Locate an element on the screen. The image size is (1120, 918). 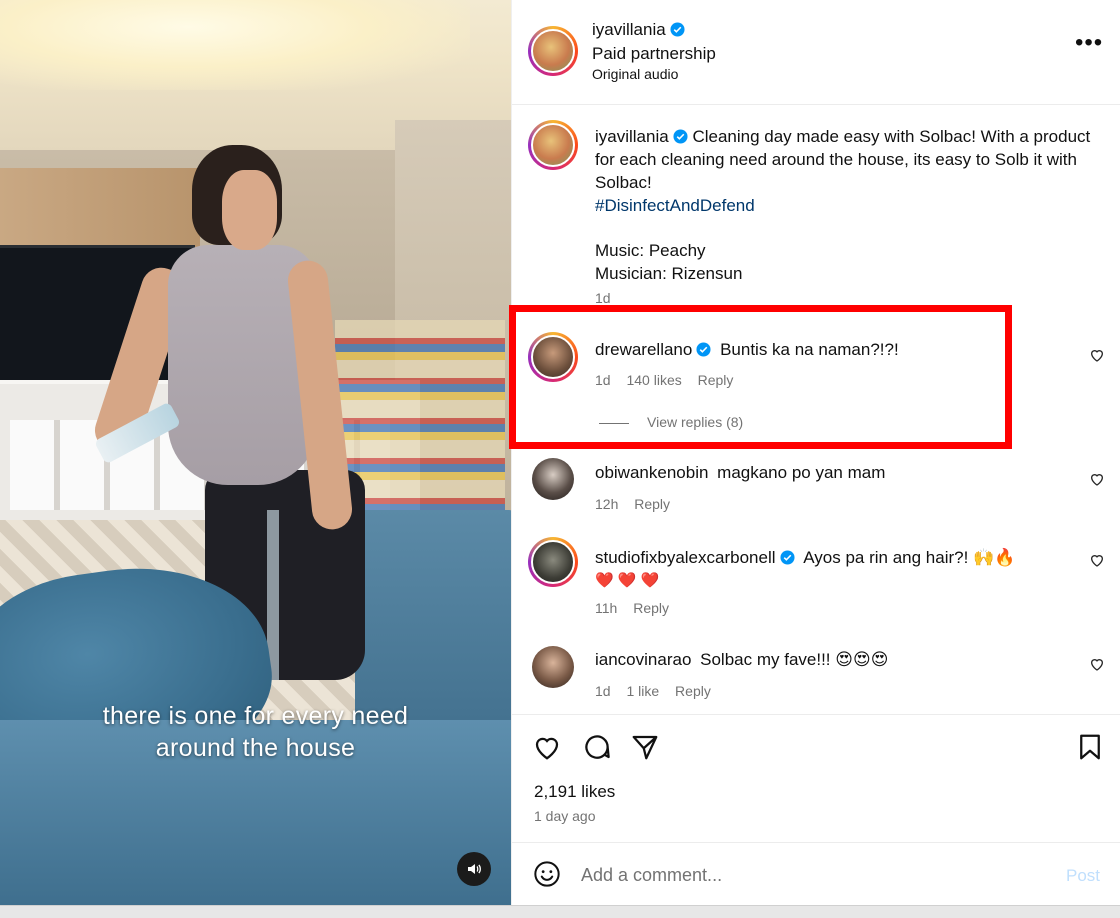
comment-icon is located at coordinates (597, 747).